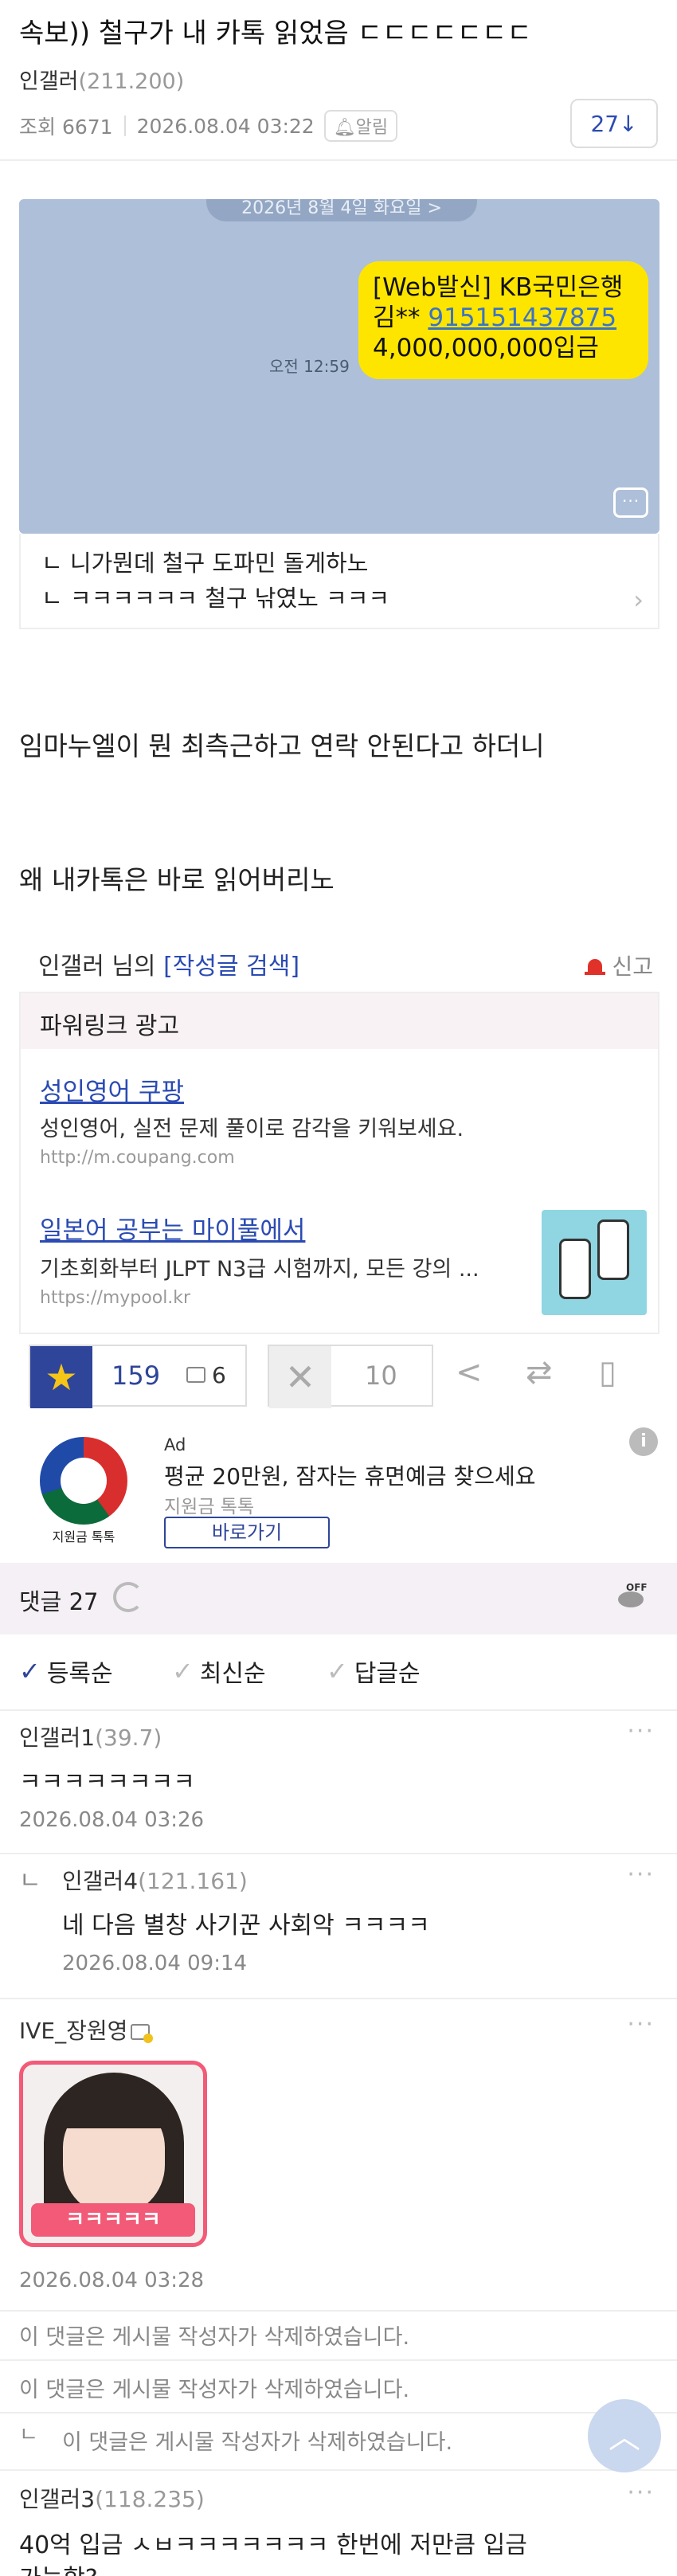  I want to click on view-count: 조회 6671, so click(66, 127).